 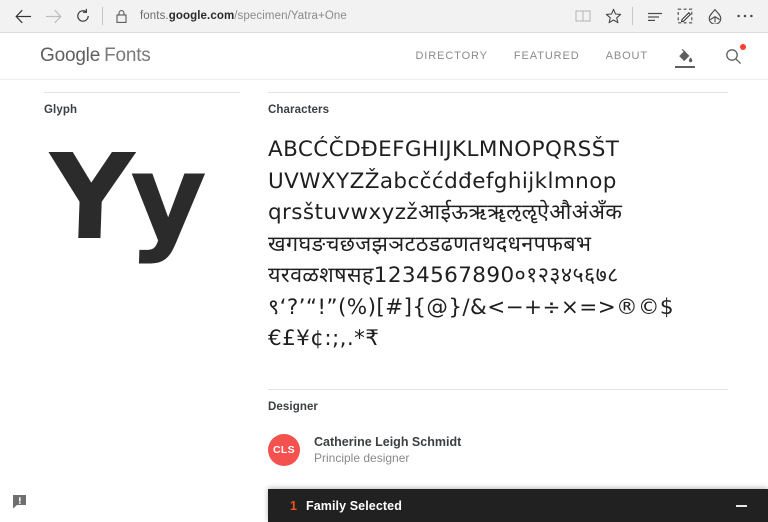 I want to click on back-arrow-icon, so click(x=23, y=16).